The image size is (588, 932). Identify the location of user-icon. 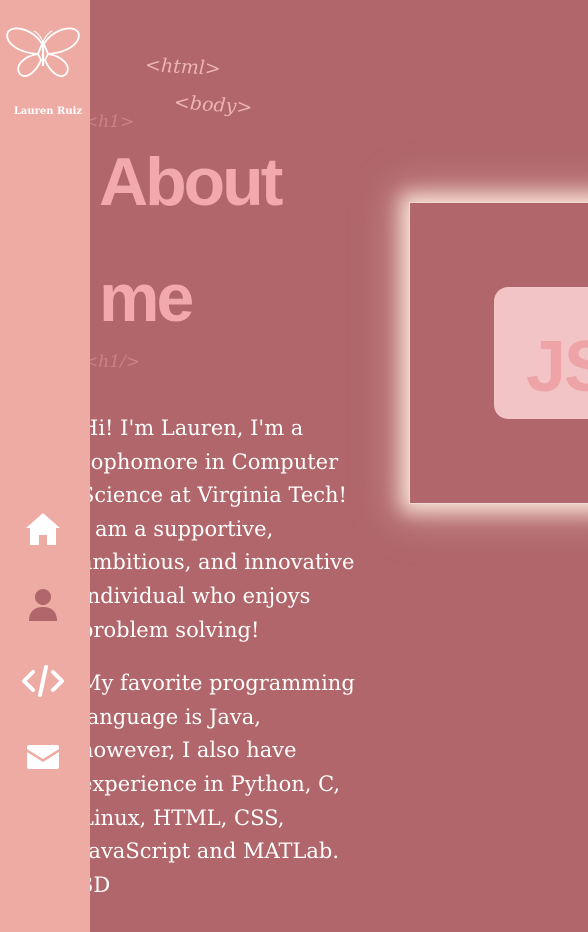
(43, 607).